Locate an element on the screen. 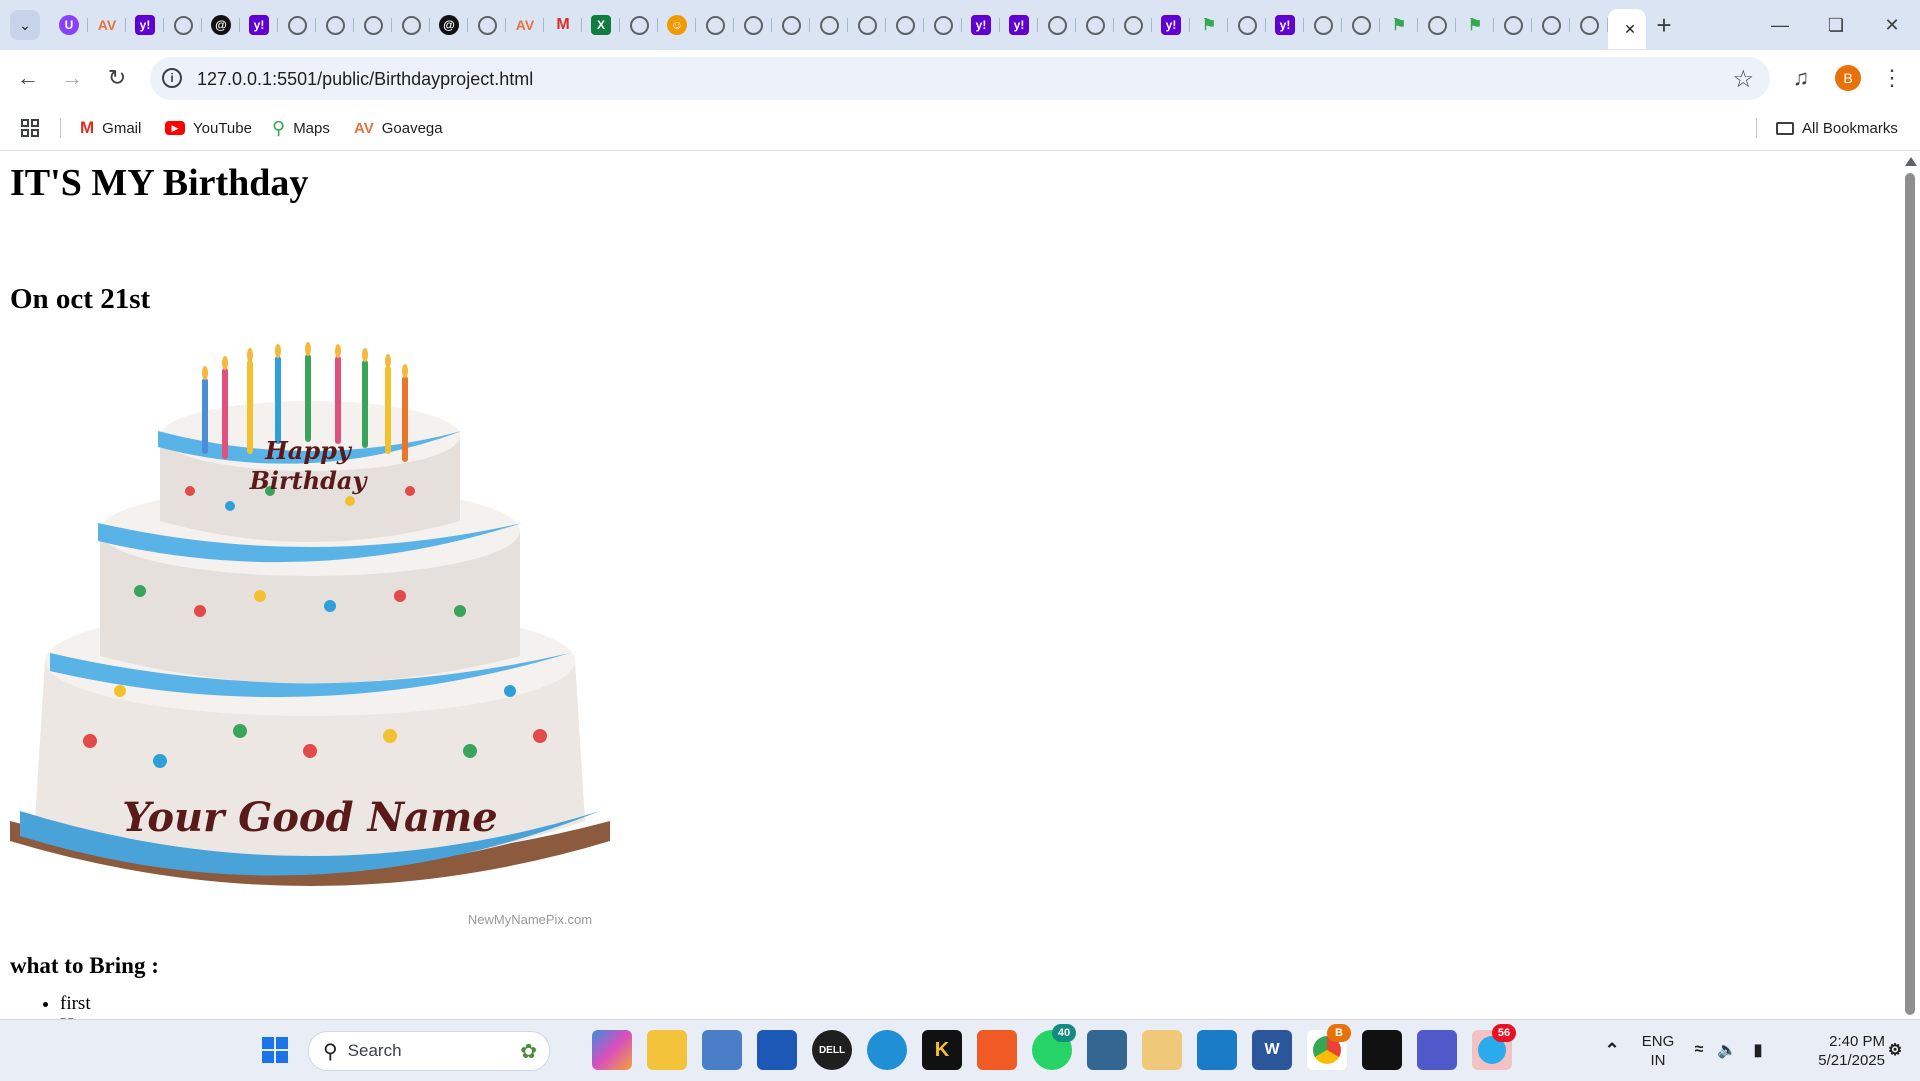 This screenshot has width=1920, height=1081. bookmark-gmail: M Gmail is located at coordinates (110, 128).